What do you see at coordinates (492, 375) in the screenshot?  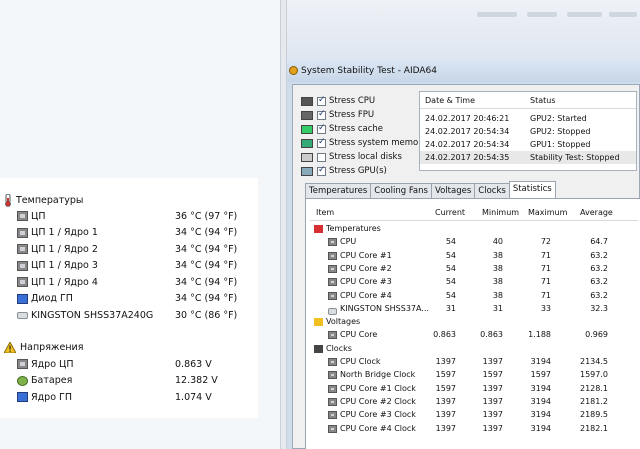 I see `stats-minimum: 1597` at bounding box center [492, 375].